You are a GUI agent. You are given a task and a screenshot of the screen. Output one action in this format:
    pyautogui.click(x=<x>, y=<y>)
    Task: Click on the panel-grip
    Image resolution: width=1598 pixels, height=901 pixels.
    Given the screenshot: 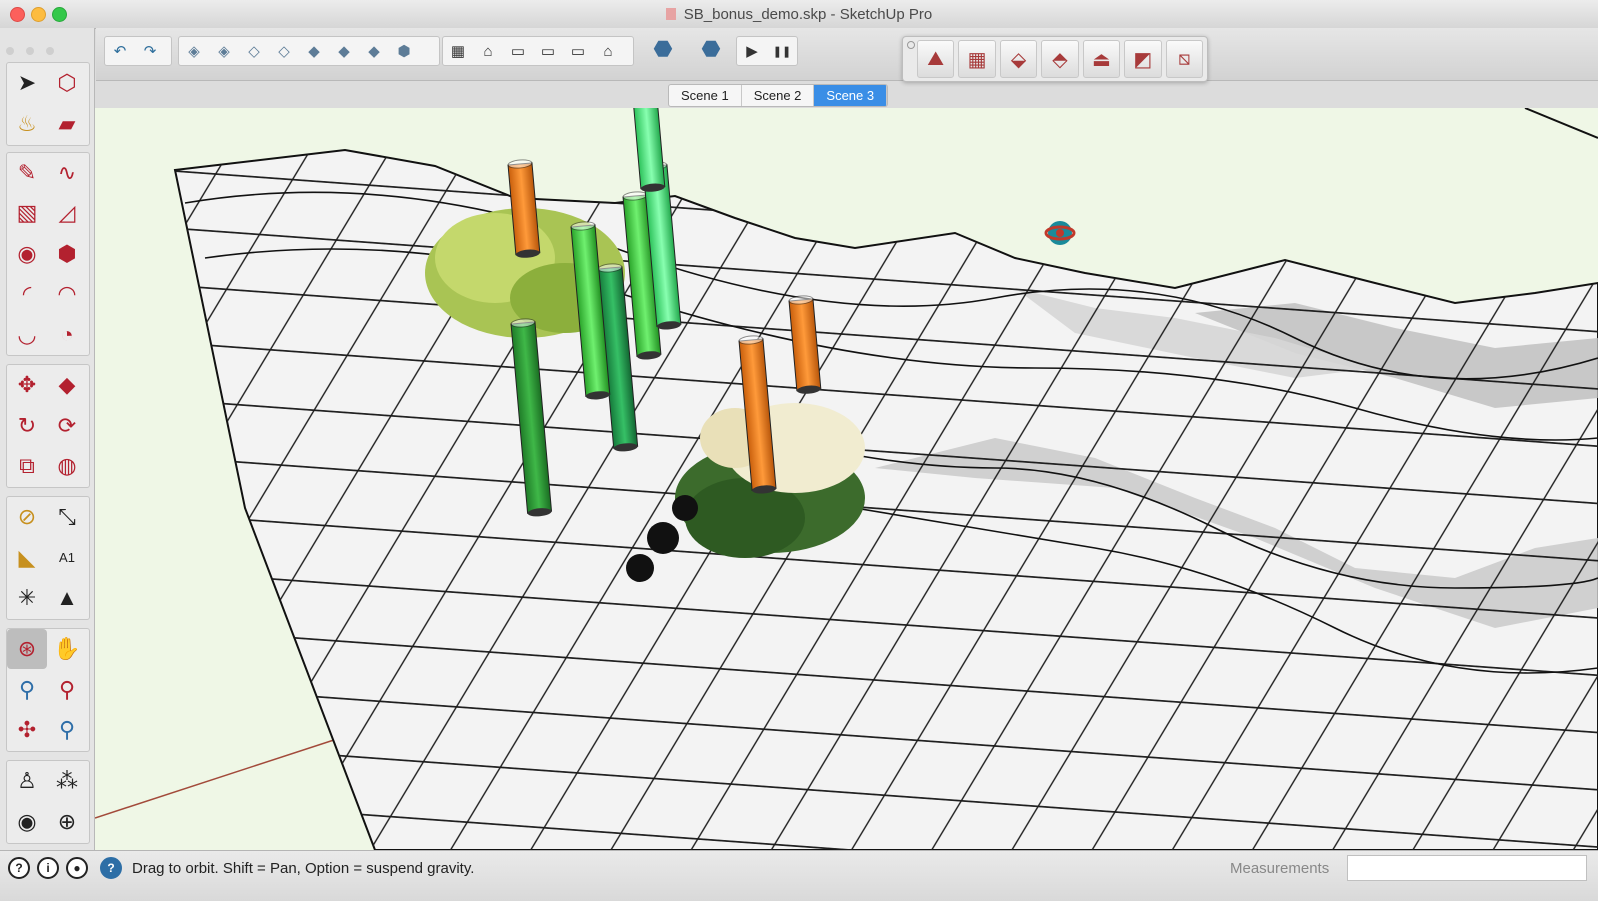 What is the action you would take?
    pyautogui.click(x=911, y=45)
    